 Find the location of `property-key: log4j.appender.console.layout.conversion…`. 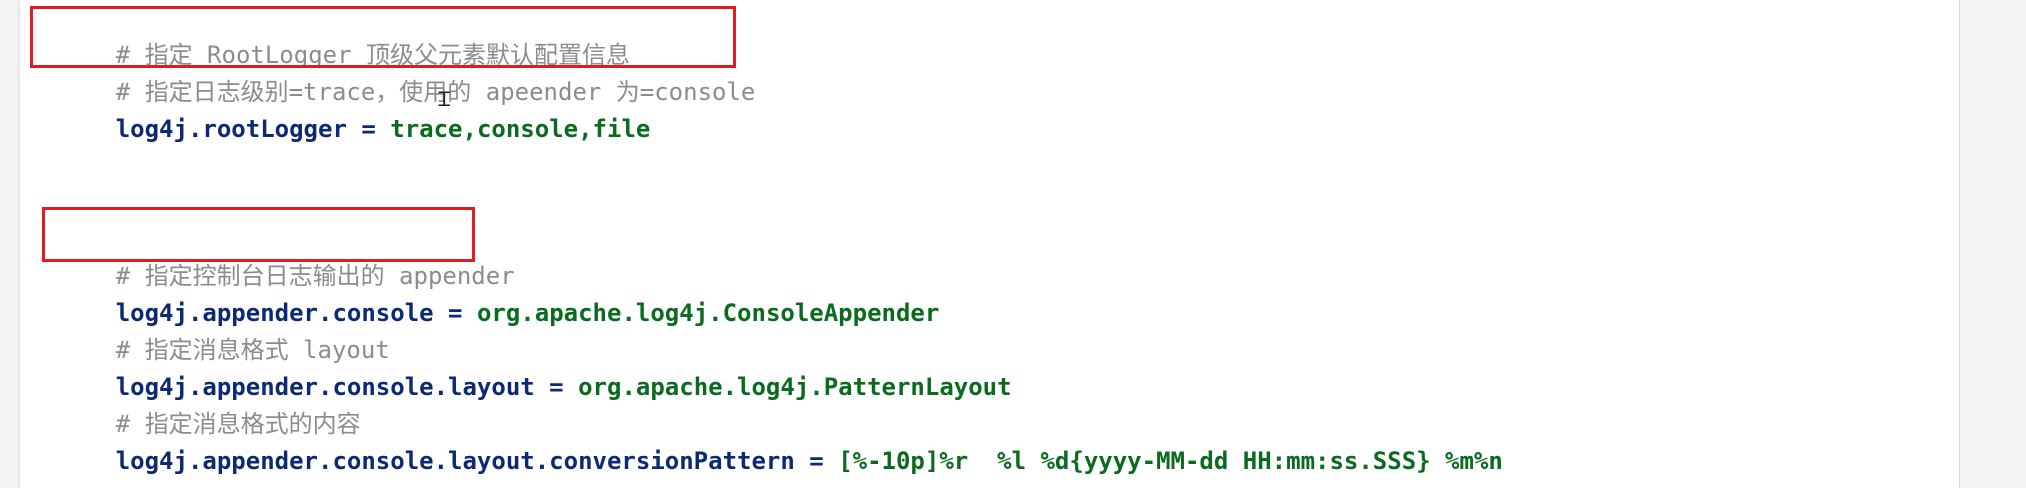

property-key: log4j.appender.console.layout.conversion… is located at coordinates (455, 461).